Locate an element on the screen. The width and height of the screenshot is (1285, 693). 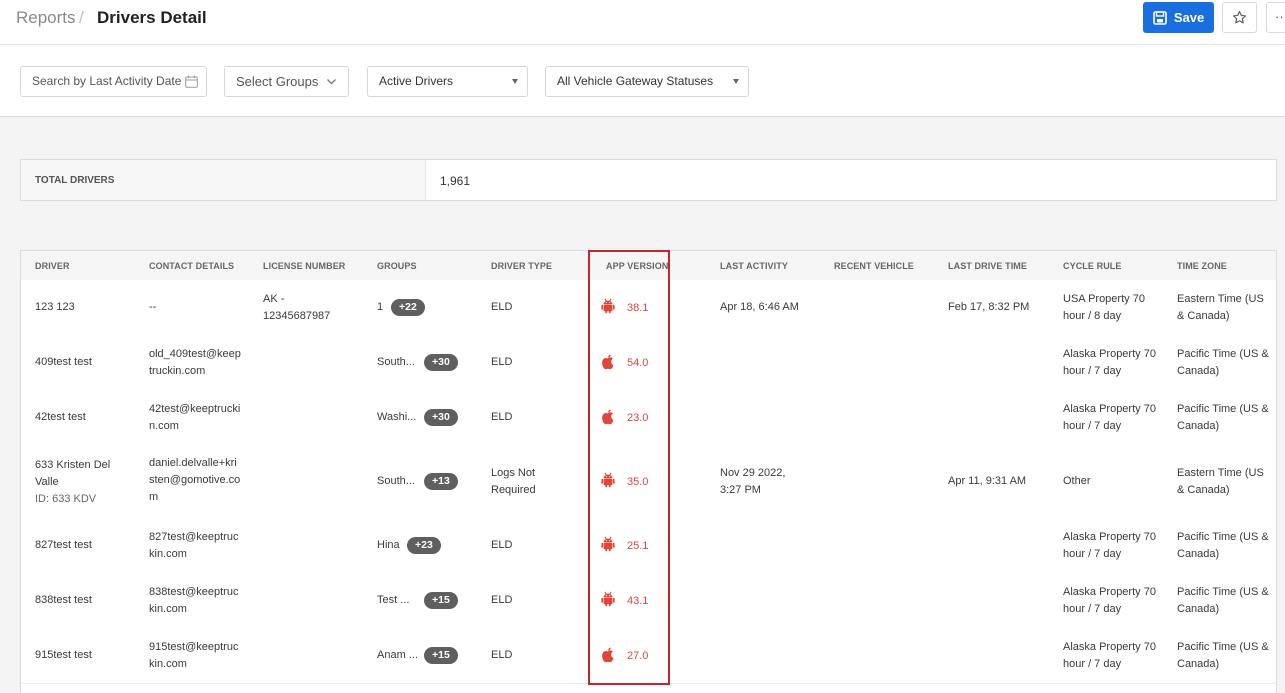
total-drivers-label-cell: TOTAL DRIVERS is located at coordinates (223, 180).